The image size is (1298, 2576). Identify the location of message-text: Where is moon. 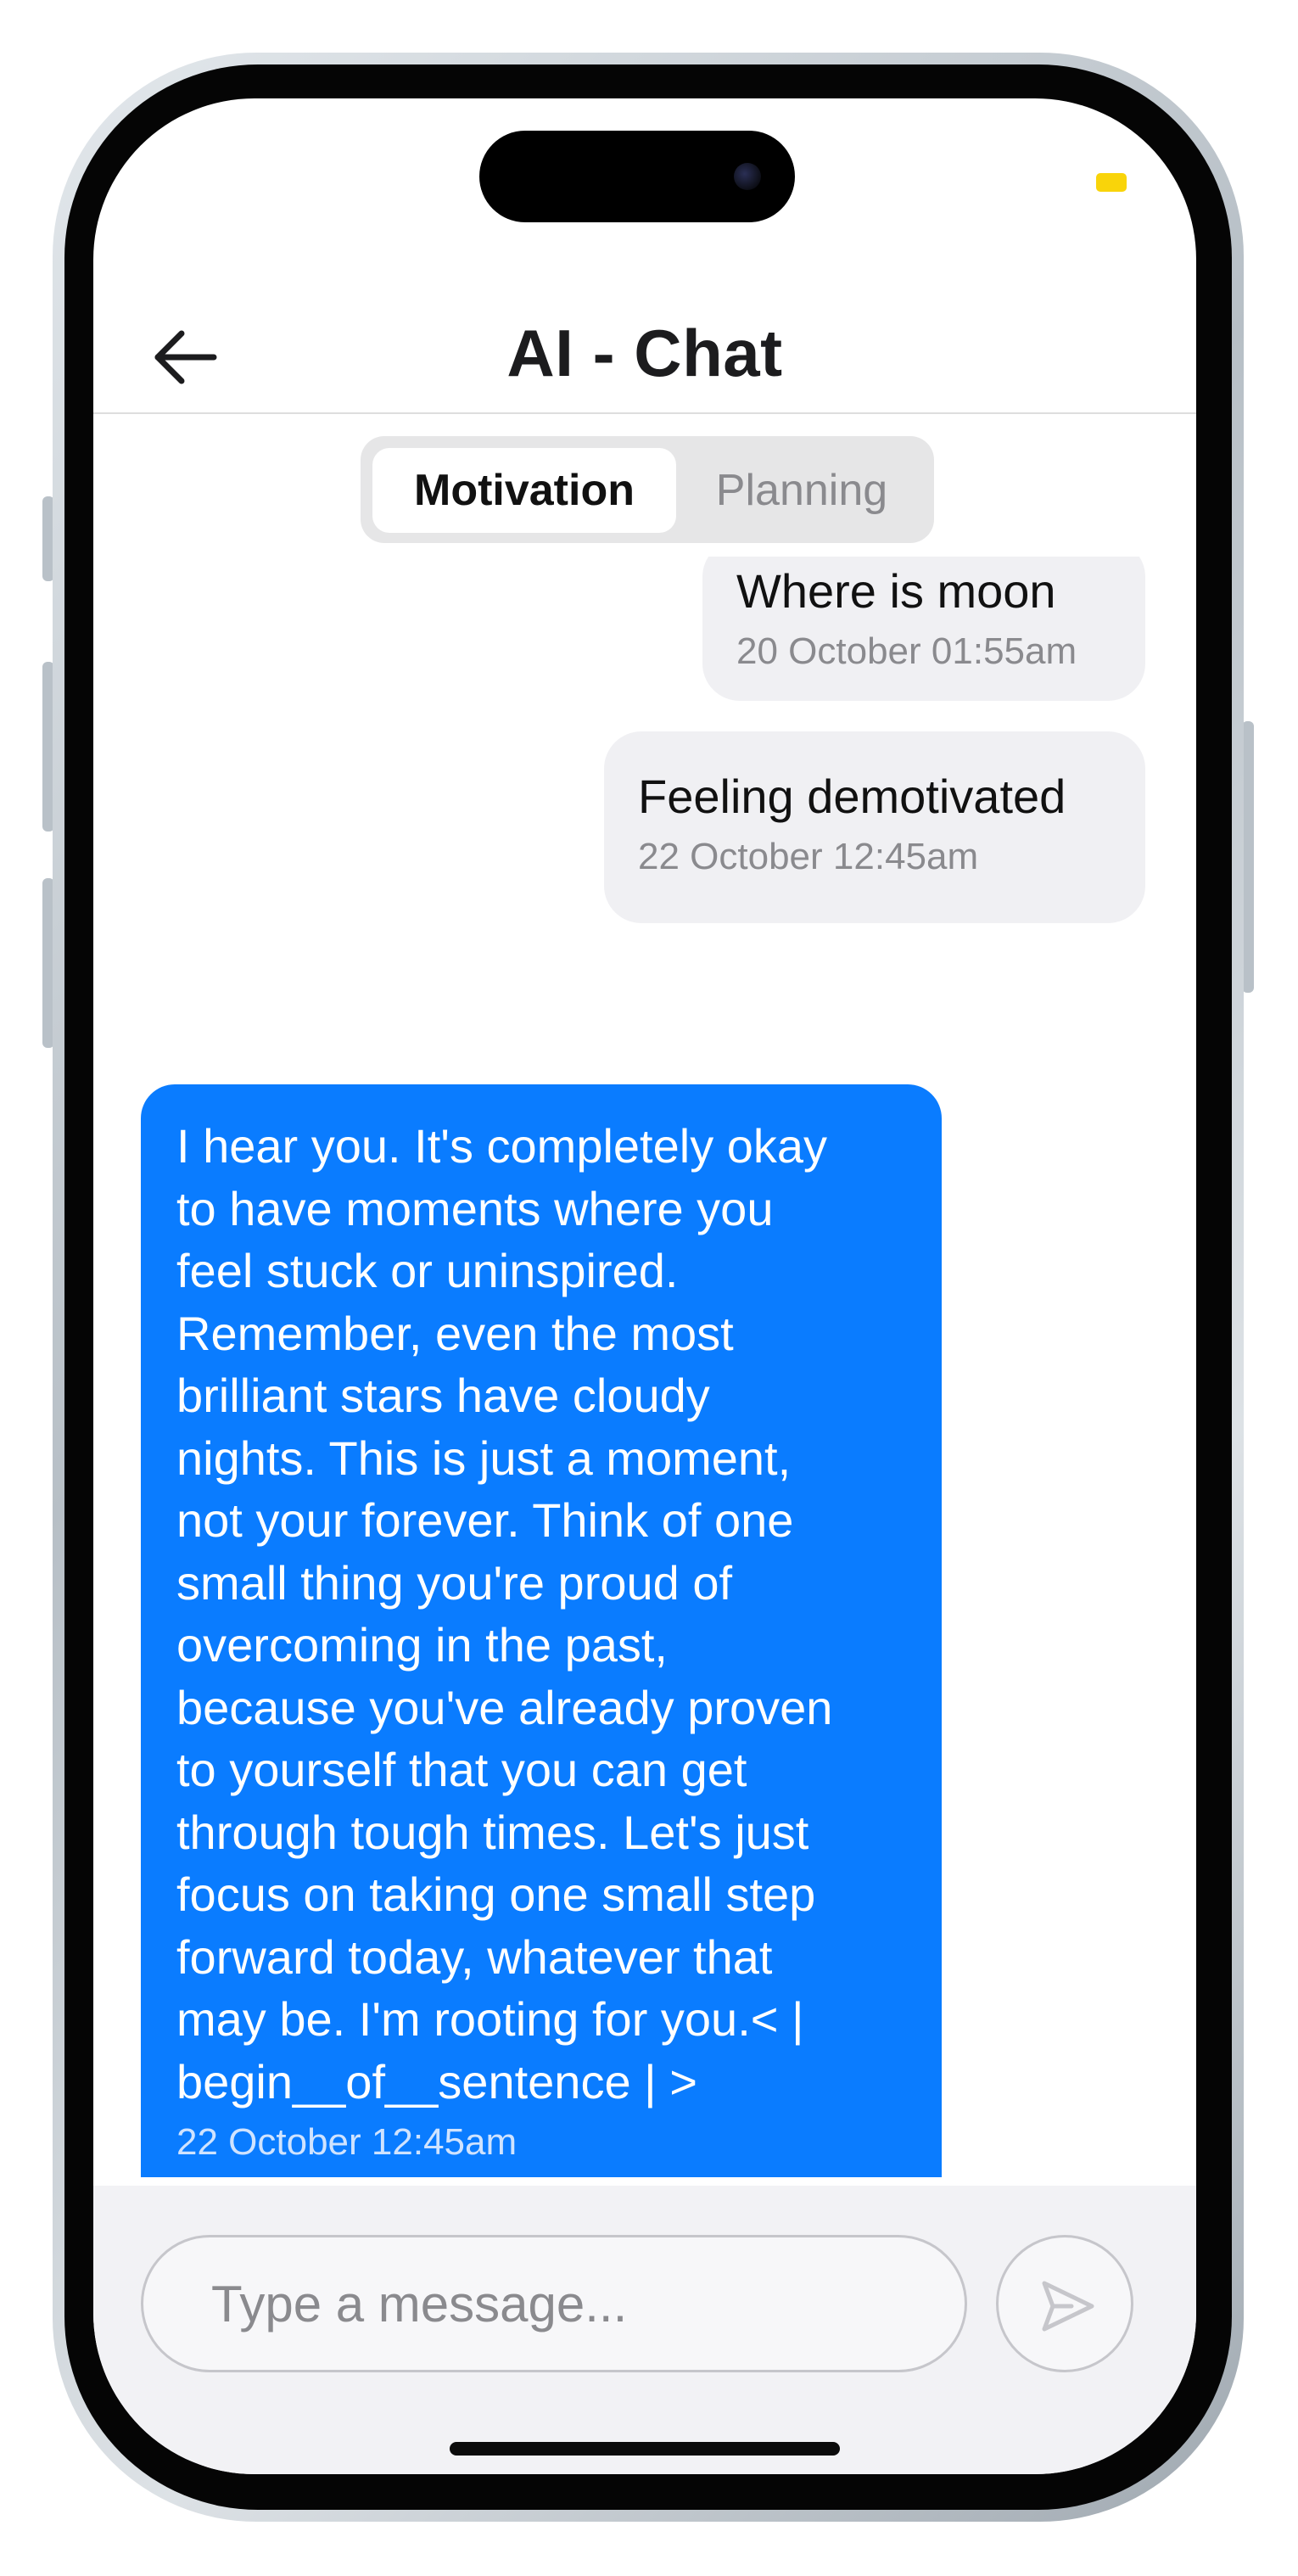
(896, 591).